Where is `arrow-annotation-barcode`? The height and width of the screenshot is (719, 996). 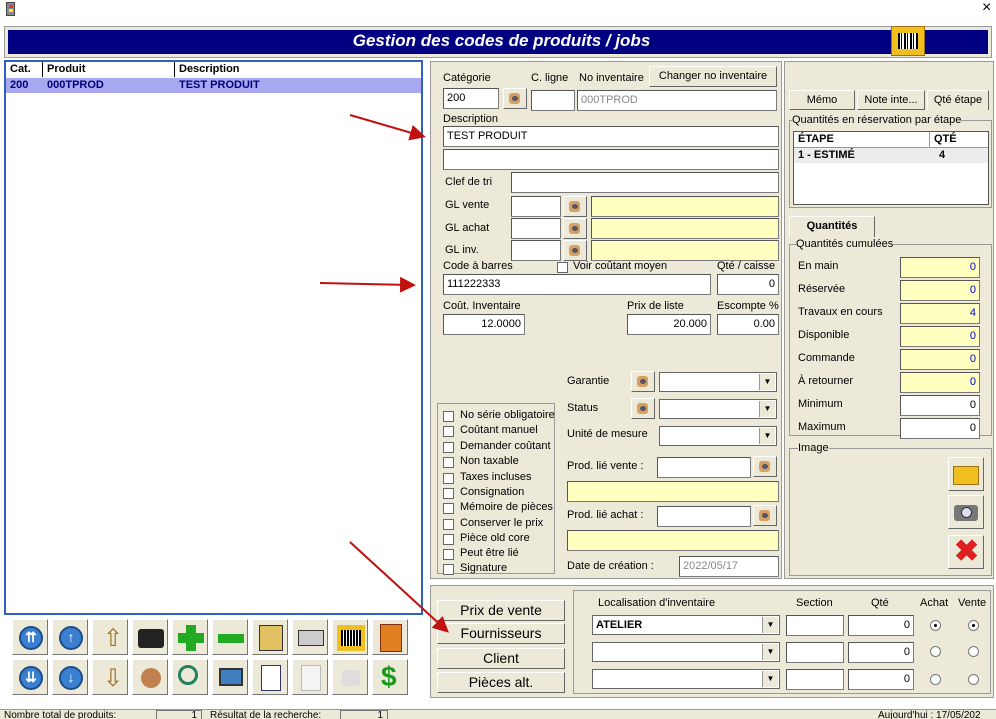 arrow-annotation-barcode is located at coordinates (367, 284).